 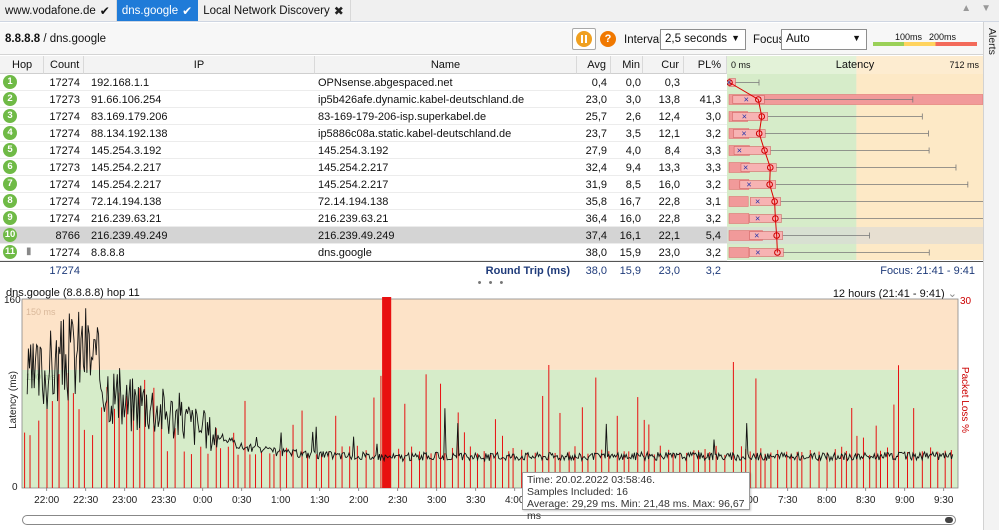 What do you see at coordinates (596, 253) in the screenshot?
I see `row-avg: 38,0` at bounding box center [596, 253].